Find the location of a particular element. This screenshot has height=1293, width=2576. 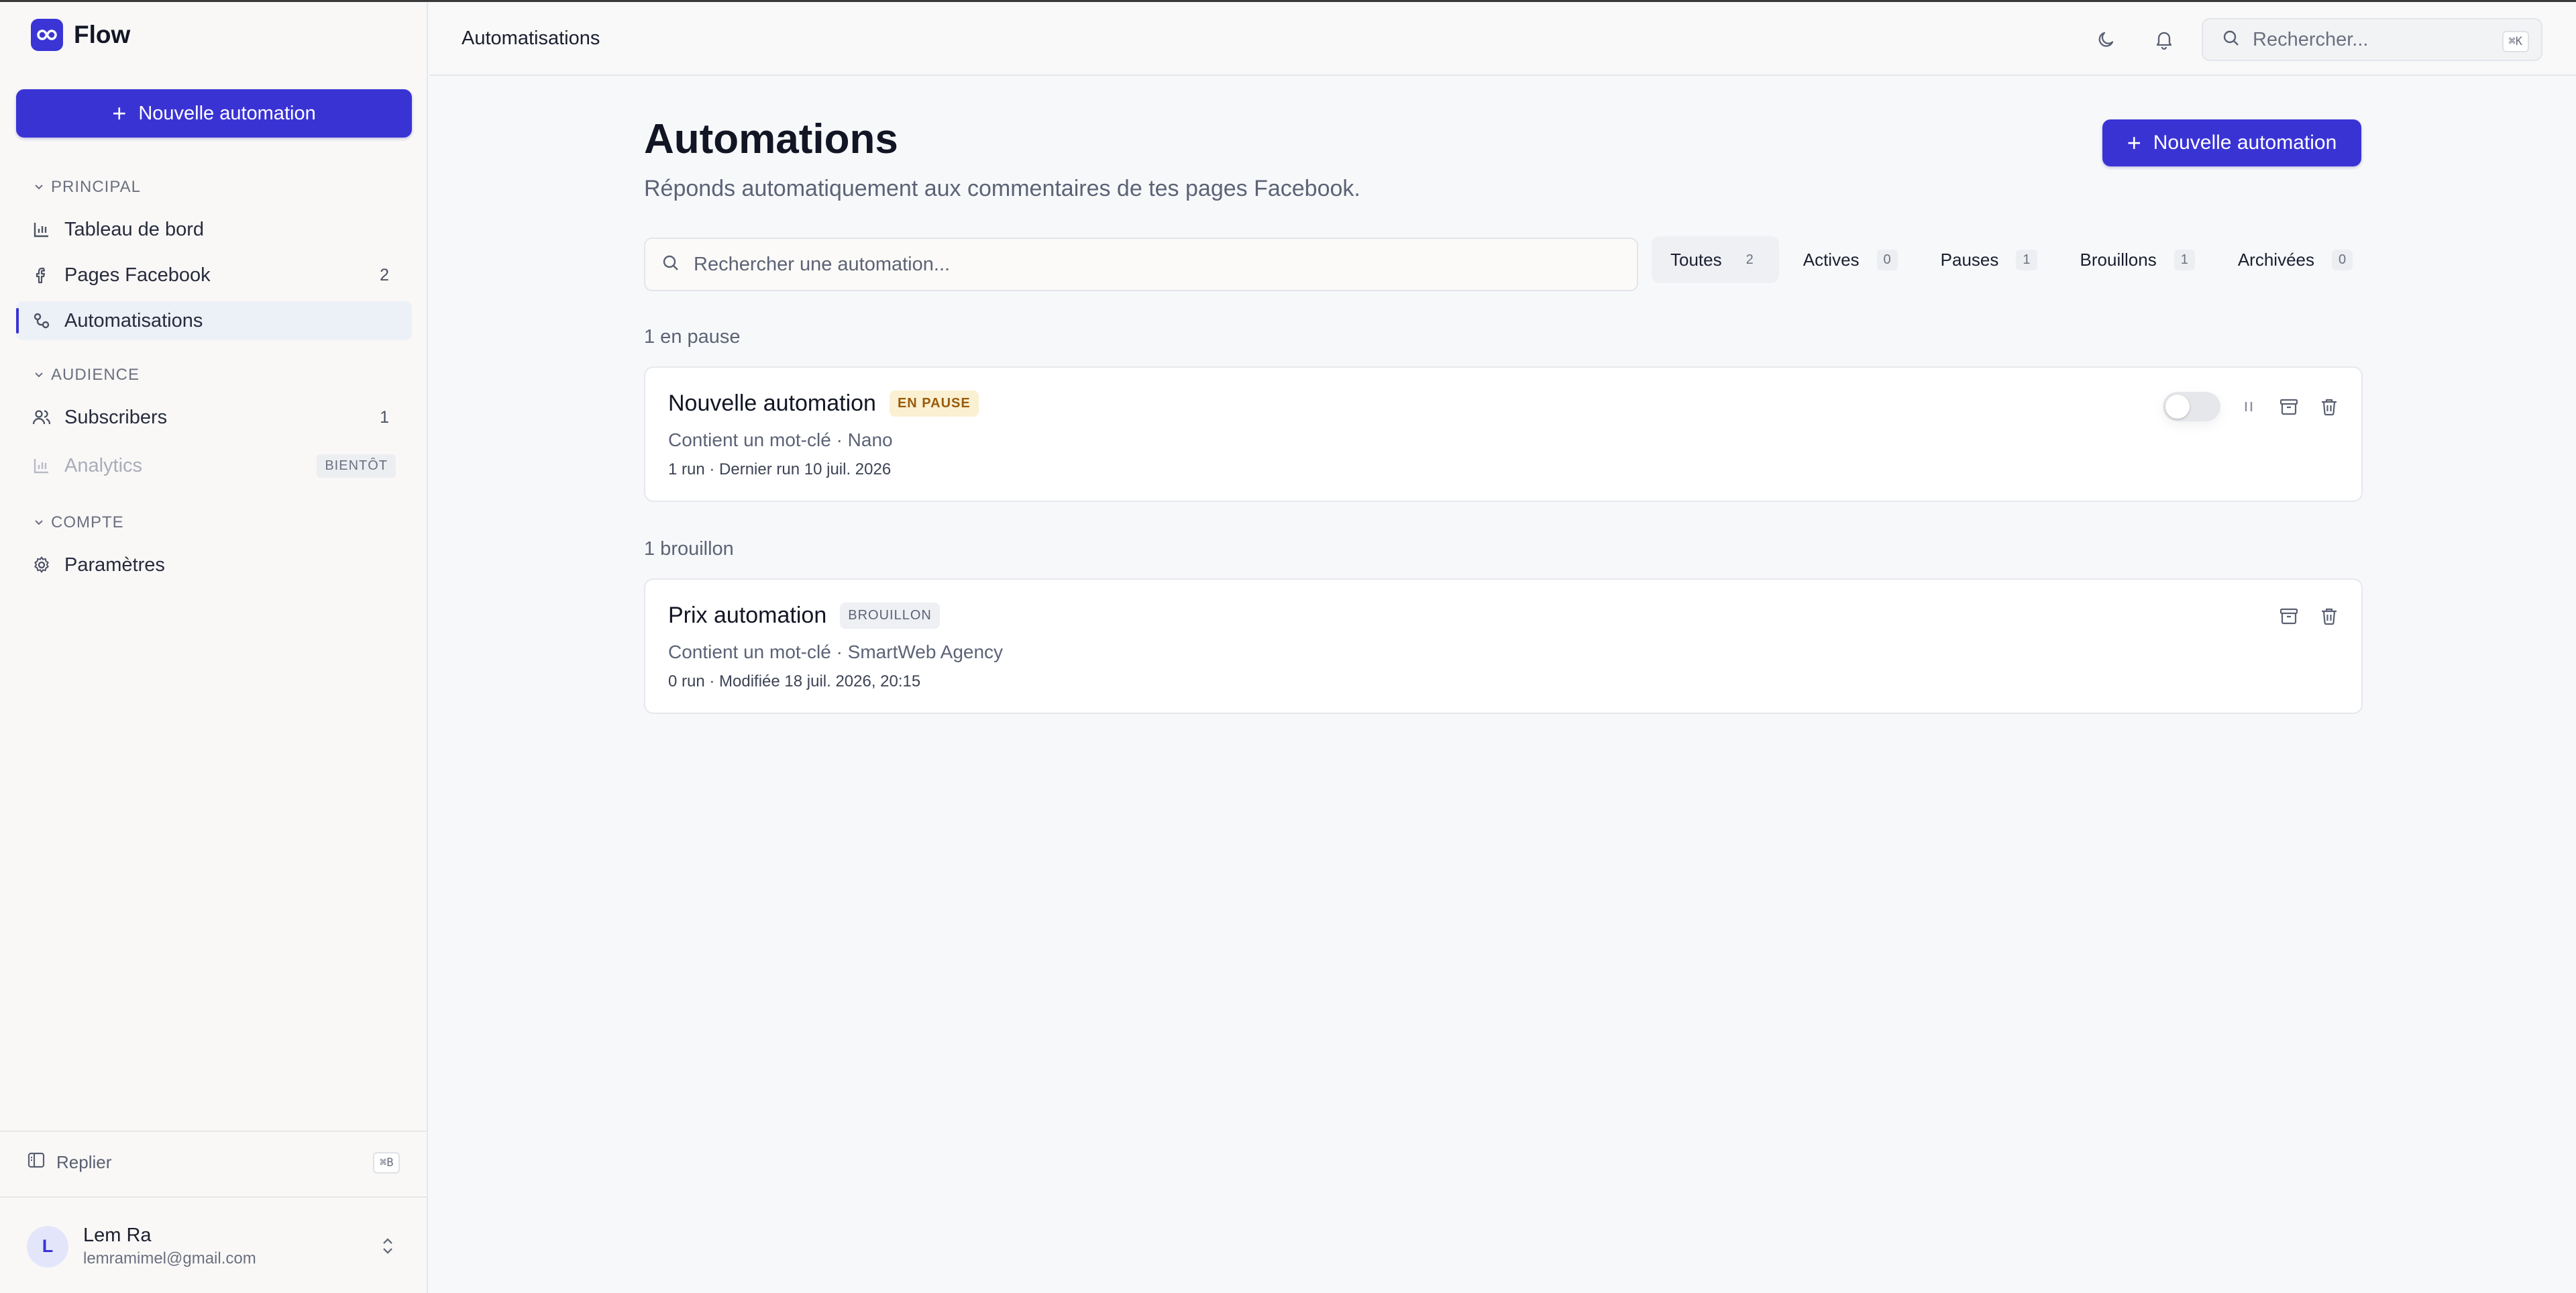

automation-meta: 1 run · Dernier run 10 juil. 2026 is located at coordinates (780, 469).